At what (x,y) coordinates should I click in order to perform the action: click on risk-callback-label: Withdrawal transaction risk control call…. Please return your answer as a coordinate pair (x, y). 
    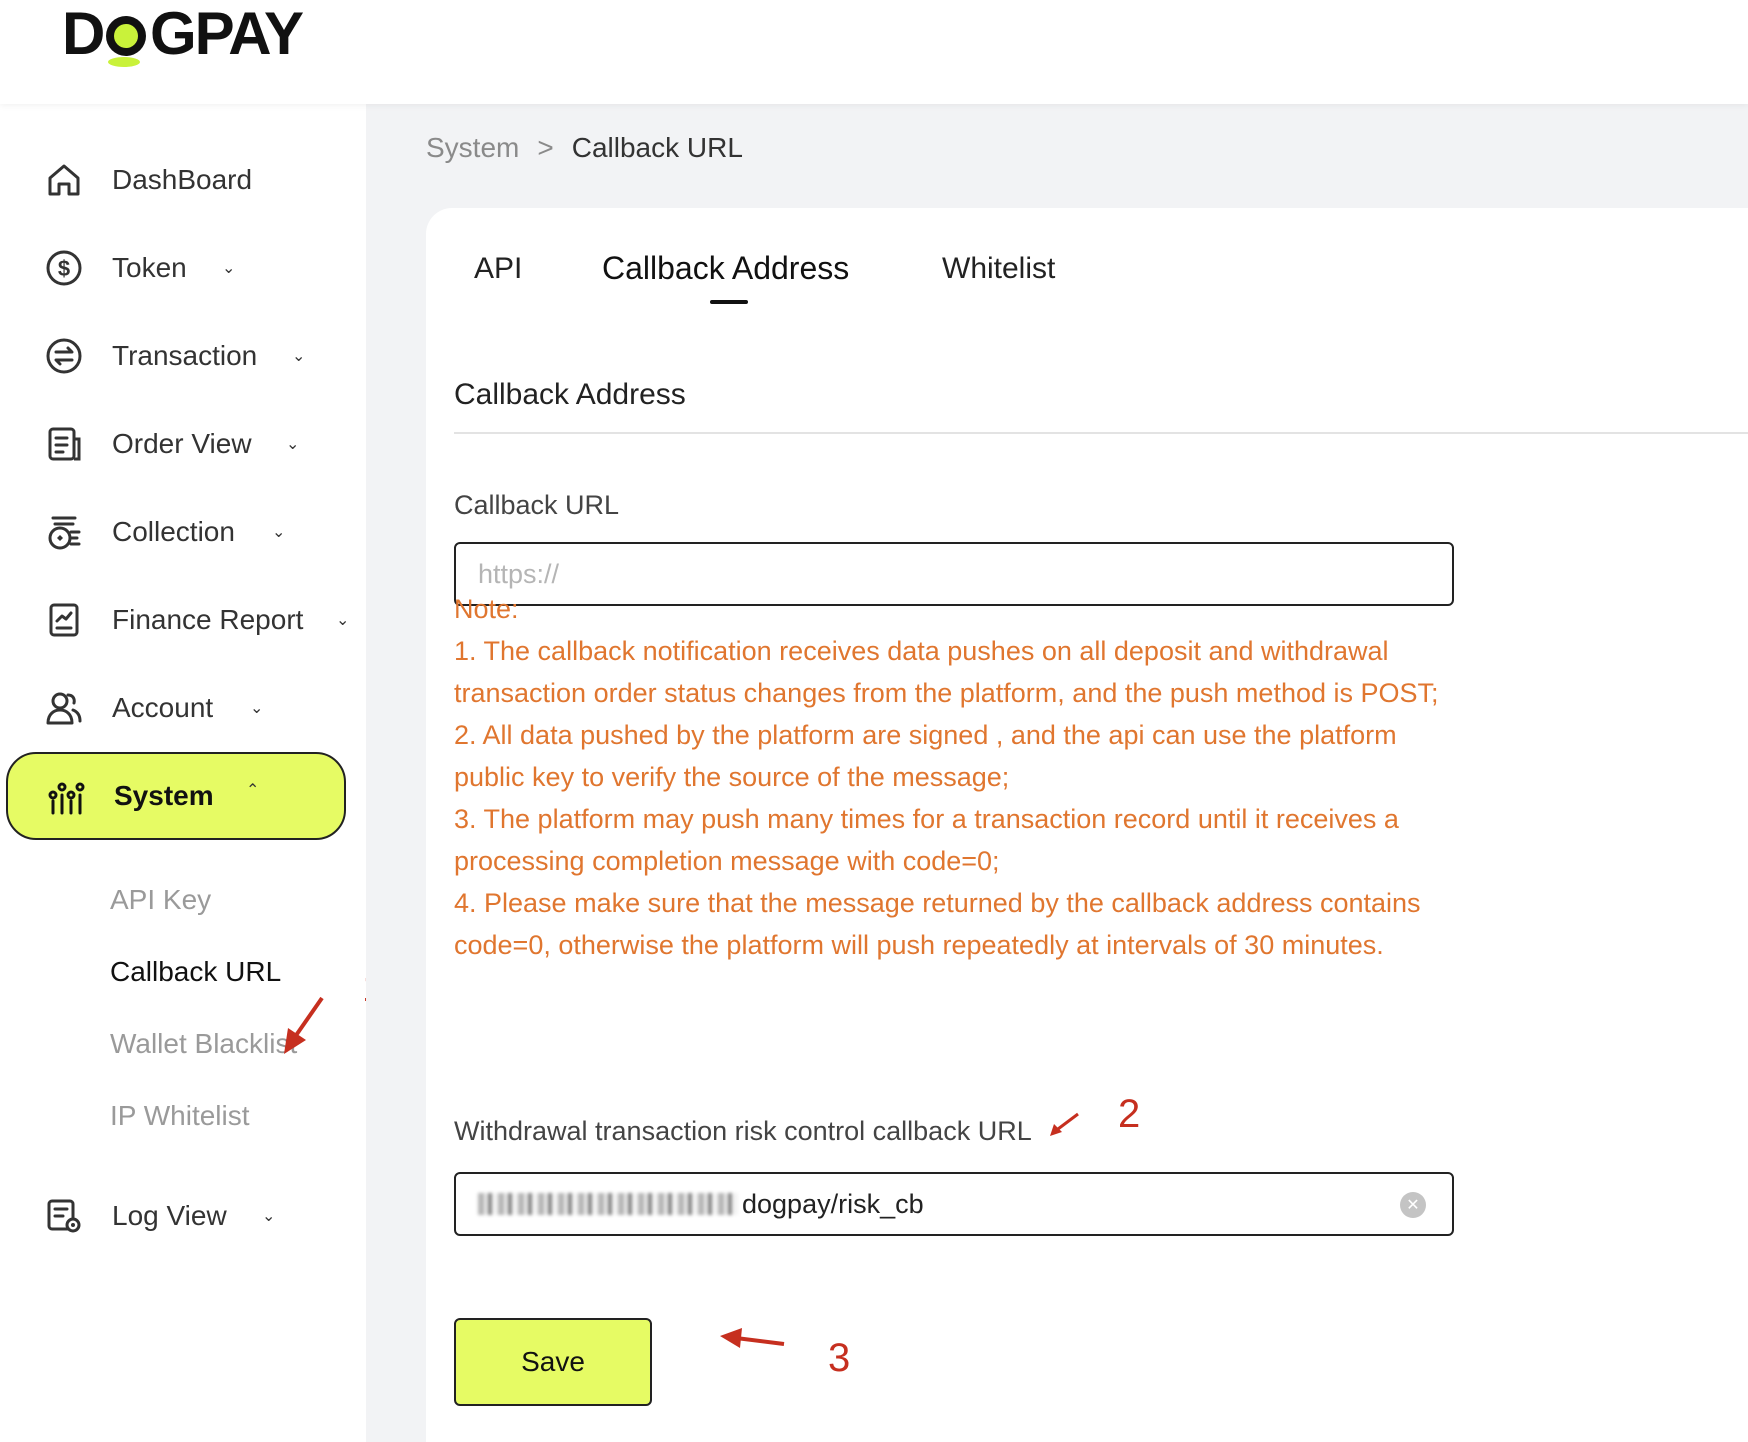
    Looking at the image, I should click on (743, 1131).